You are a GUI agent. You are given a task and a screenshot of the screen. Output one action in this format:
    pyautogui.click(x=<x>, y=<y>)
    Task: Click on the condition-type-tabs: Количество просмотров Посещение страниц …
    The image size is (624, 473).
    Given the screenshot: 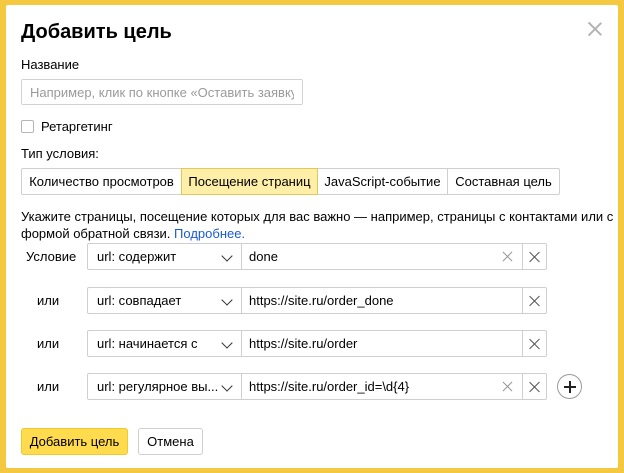 What is the action you would take?
    pyautogui.click(x=290, y=181)
    